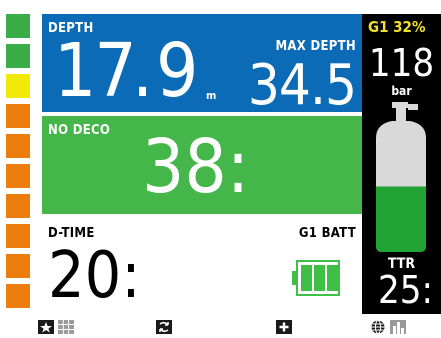 The height and width of the screenshot is (338, 441). What do you see at coordinates (66, 327) in the screenshot?
I see `compass-grid-icon` at bounding box center [66, 327].